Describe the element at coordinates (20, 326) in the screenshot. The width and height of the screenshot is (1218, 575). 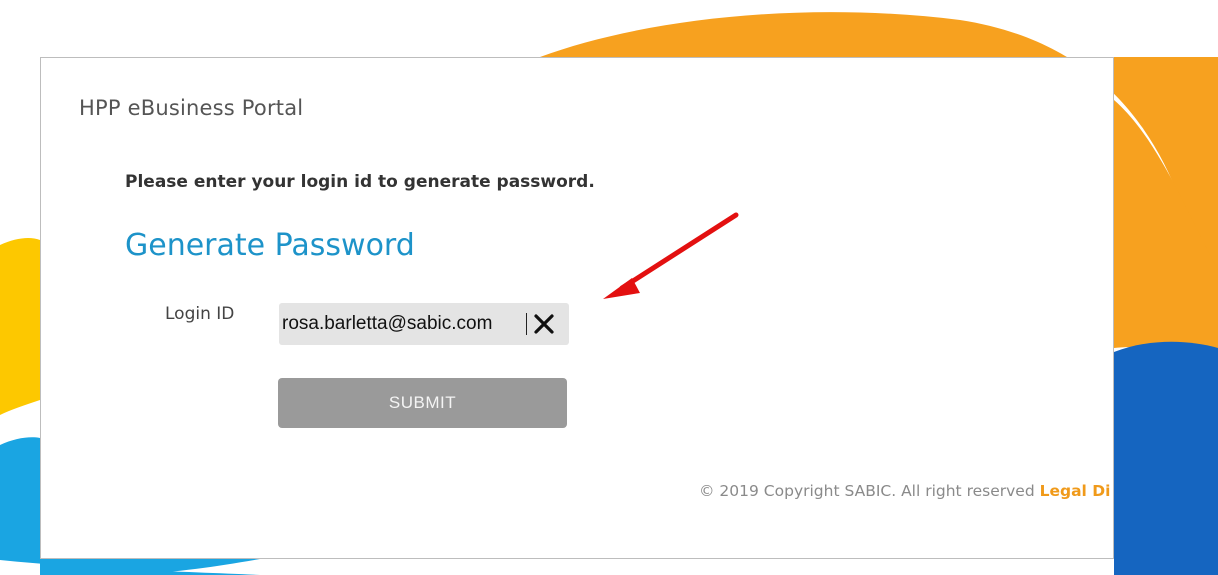
I see `yellow-wave-shape` at that location.